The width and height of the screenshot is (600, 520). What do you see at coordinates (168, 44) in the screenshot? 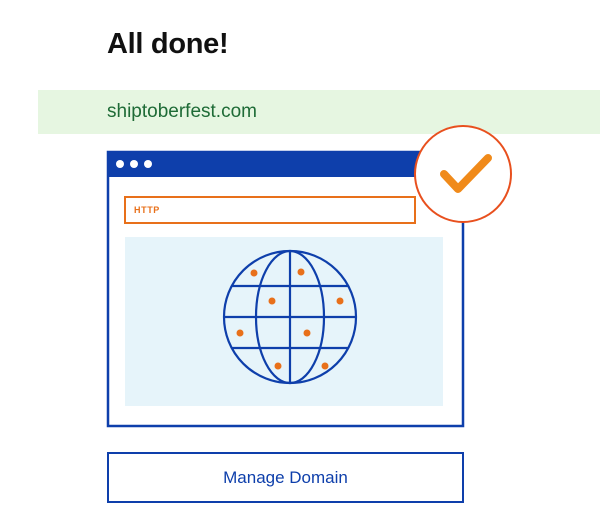
I see `page-title: All done!` at bounding box center [168, 44].